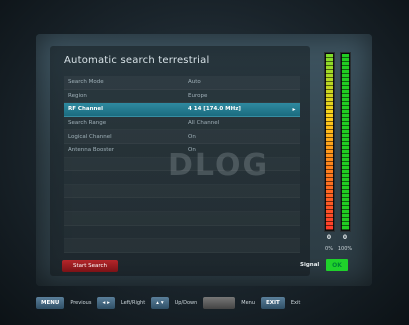 The image size is (409, 325). I want to click on quality-value: 0, so click(345, 237).